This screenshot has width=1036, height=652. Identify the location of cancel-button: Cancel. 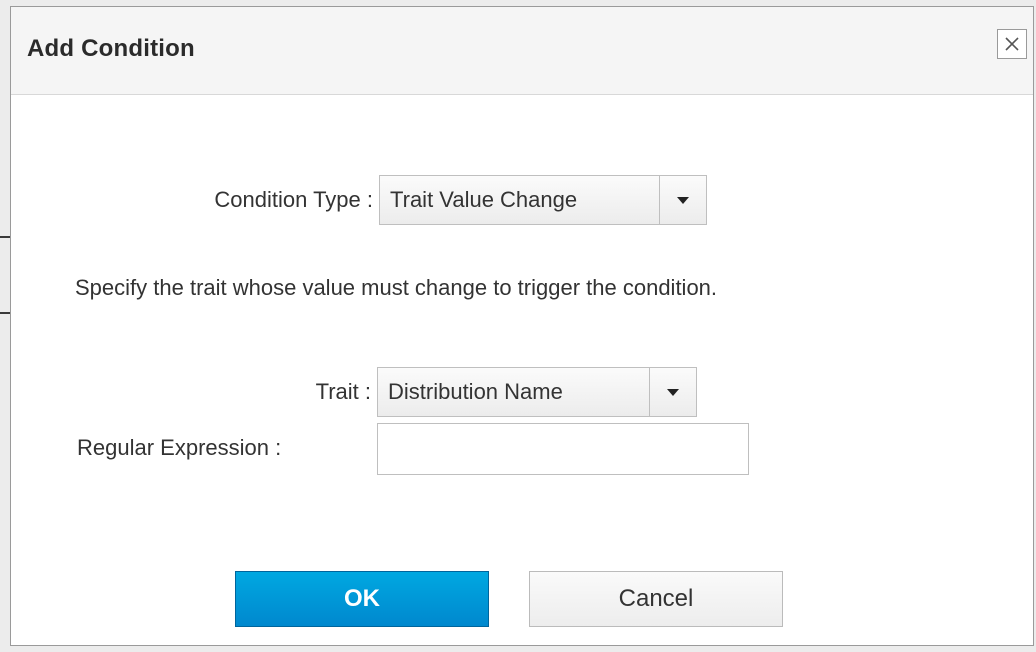
(656, 599).